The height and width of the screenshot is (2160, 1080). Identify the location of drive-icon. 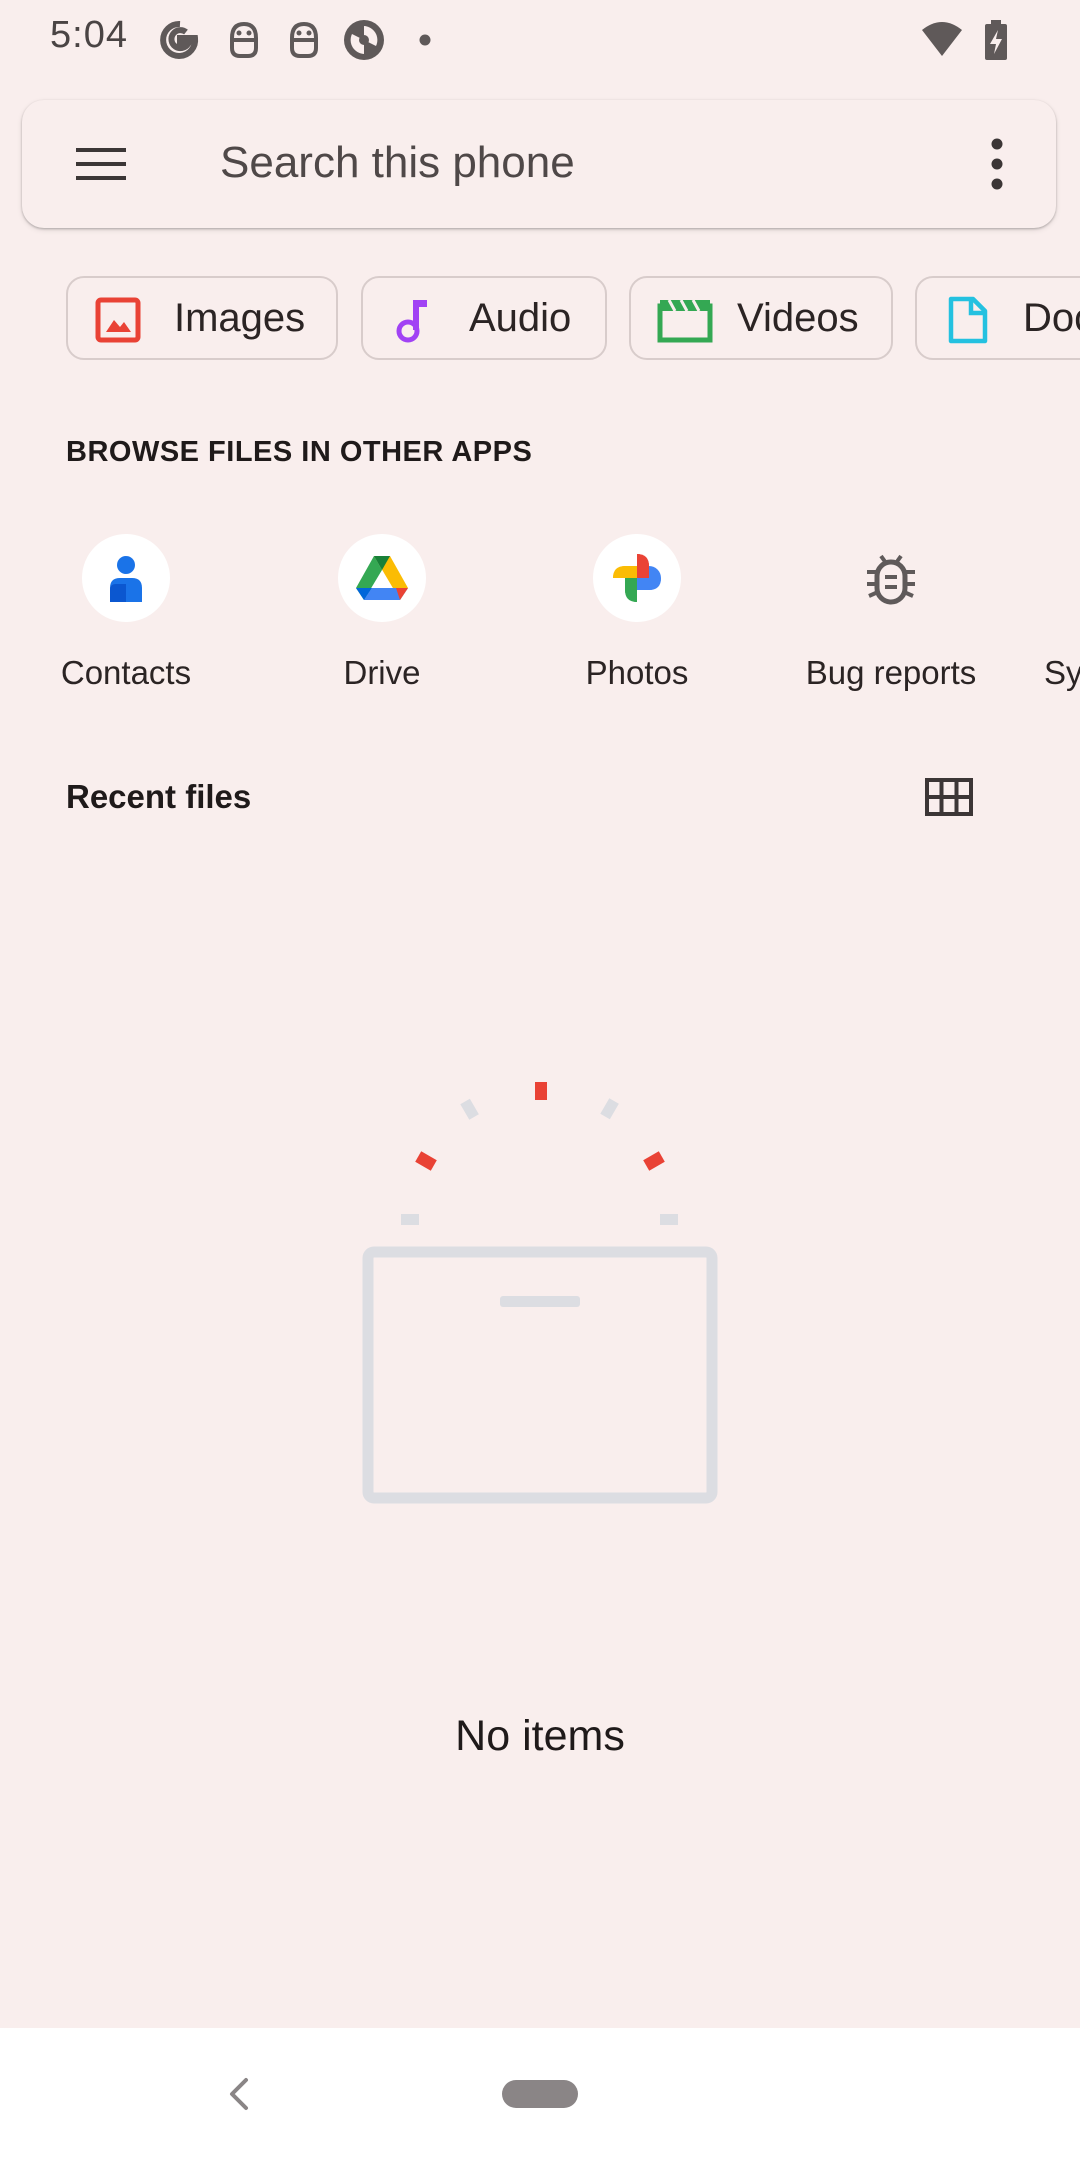
(382, 578).